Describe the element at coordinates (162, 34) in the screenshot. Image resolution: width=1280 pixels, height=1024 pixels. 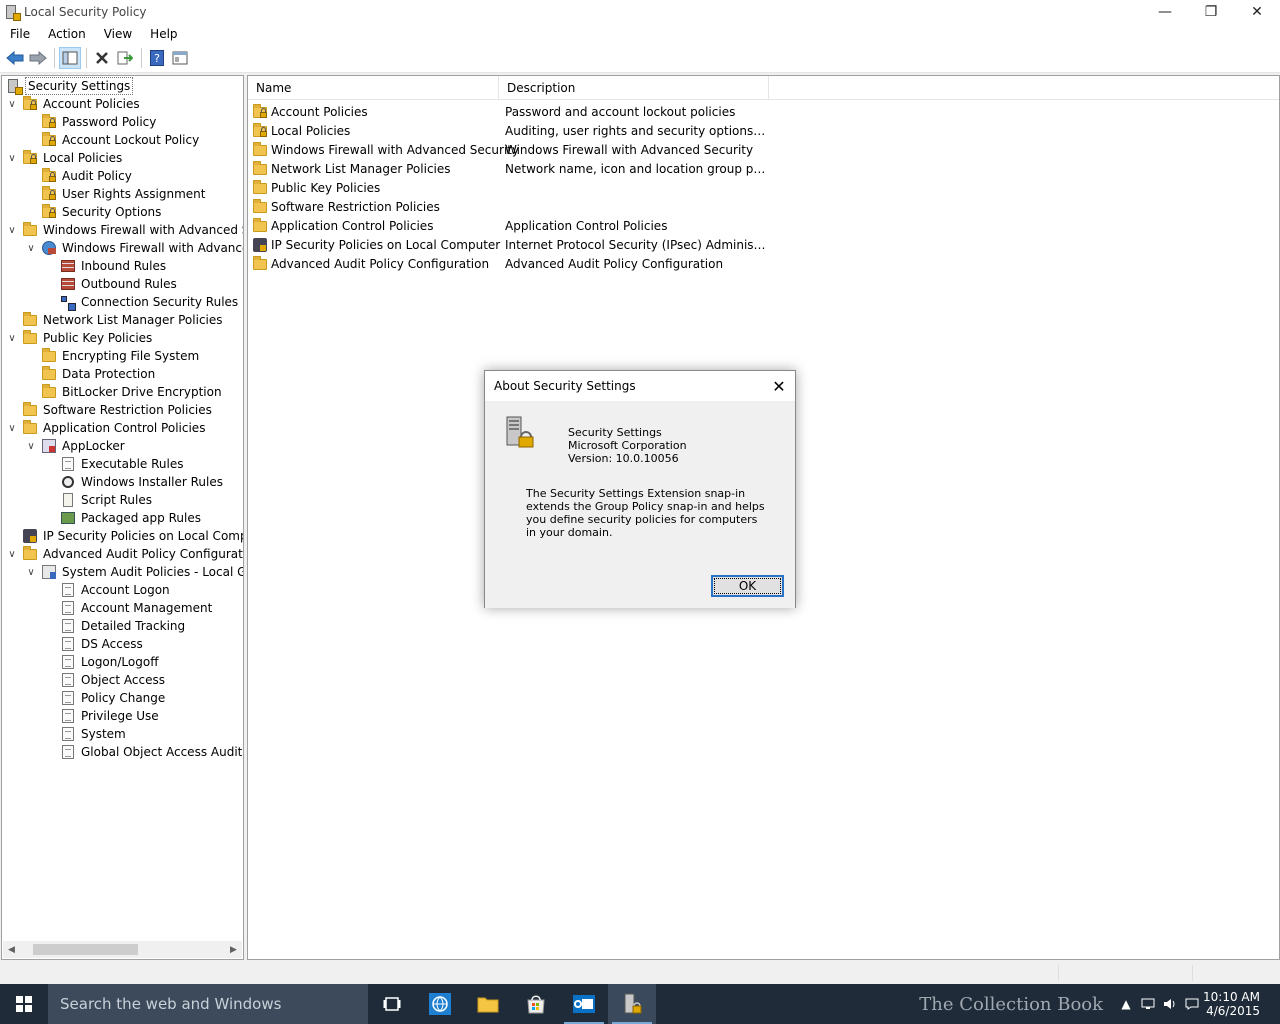
I see `menu-help: Help` at that location.